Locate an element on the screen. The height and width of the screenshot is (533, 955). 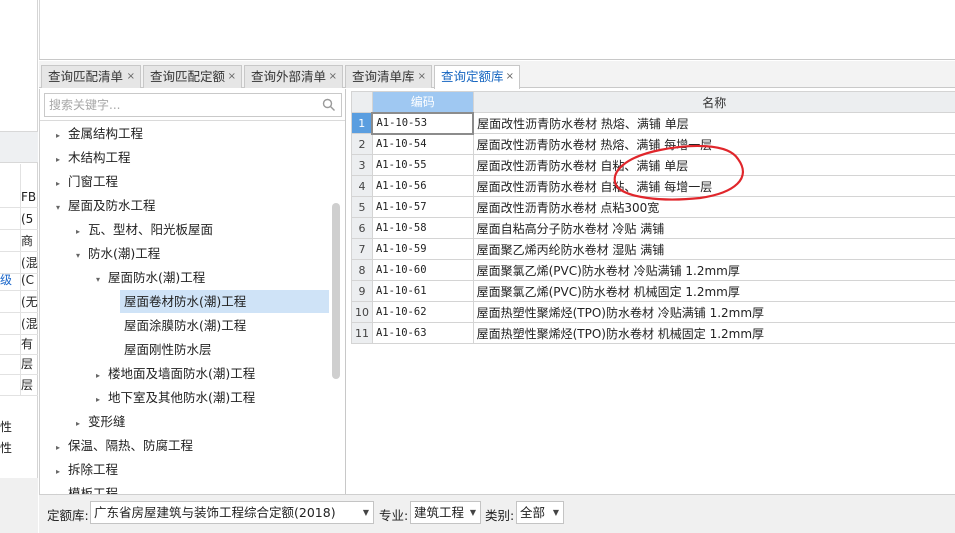
tree-node-wood-structure: ▸ 木结构工程 is located at coordinates (93, 157).